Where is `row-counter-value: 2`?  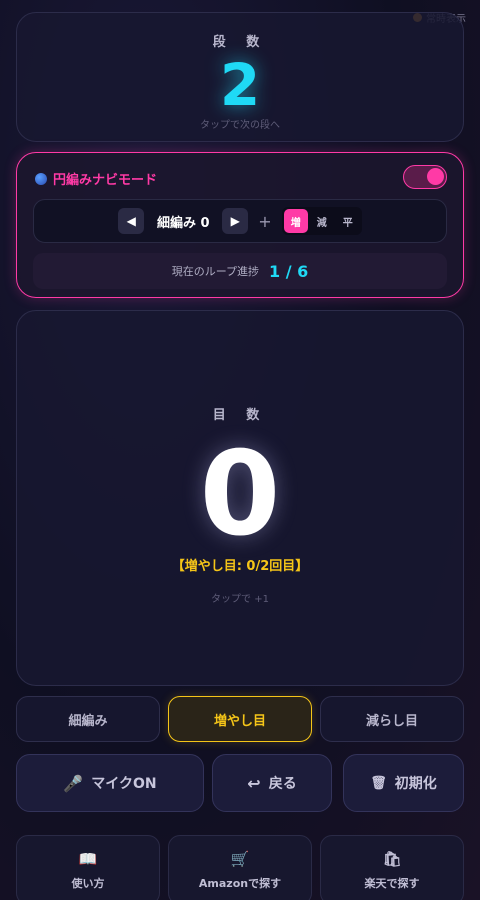
row-counter-value: 2 is located at coordinates (240, 85).